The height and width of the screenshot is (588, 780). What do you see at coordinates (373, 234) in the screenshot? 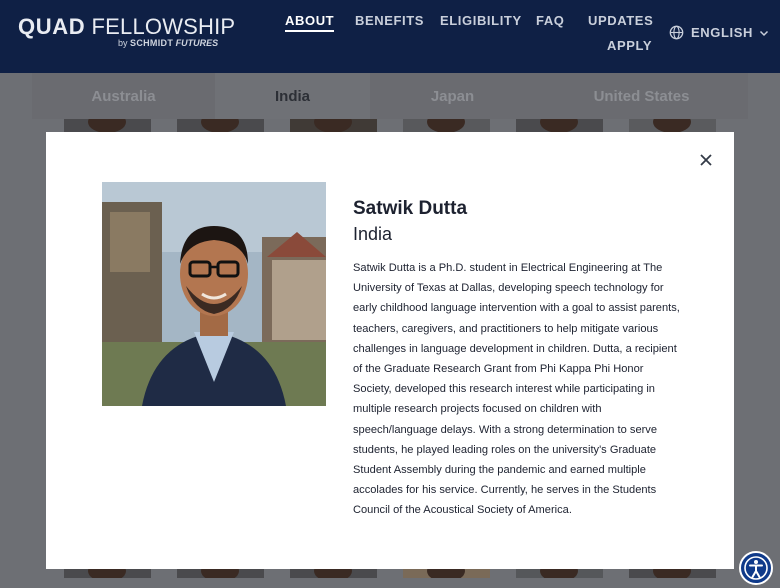
I see `fellow-country: India` at bounding box center [373, 234].